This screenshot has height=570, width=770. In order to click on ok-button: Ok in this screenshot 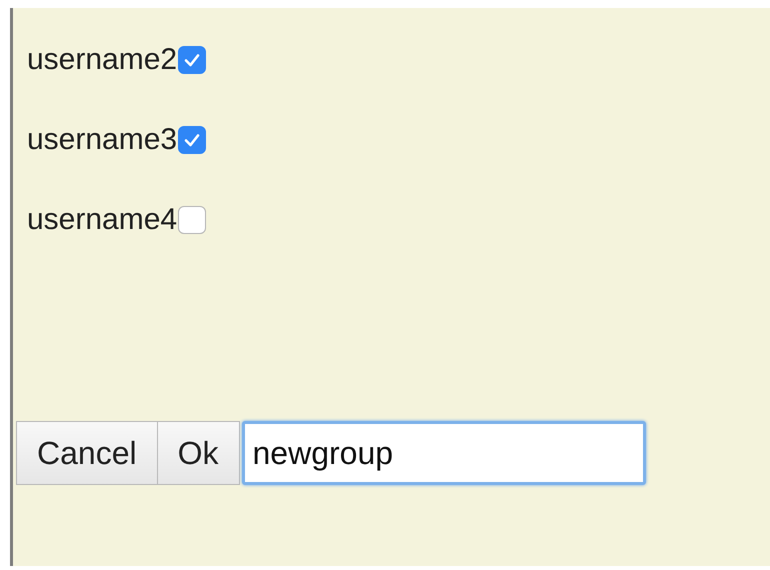, I will do `click(199, 453)`.